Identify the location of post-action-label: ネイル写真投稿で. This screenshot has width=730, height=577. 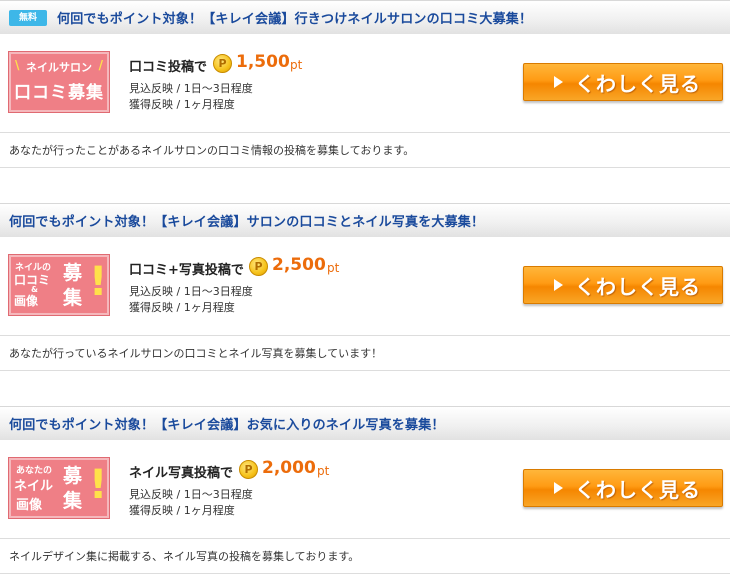
(181, 473).